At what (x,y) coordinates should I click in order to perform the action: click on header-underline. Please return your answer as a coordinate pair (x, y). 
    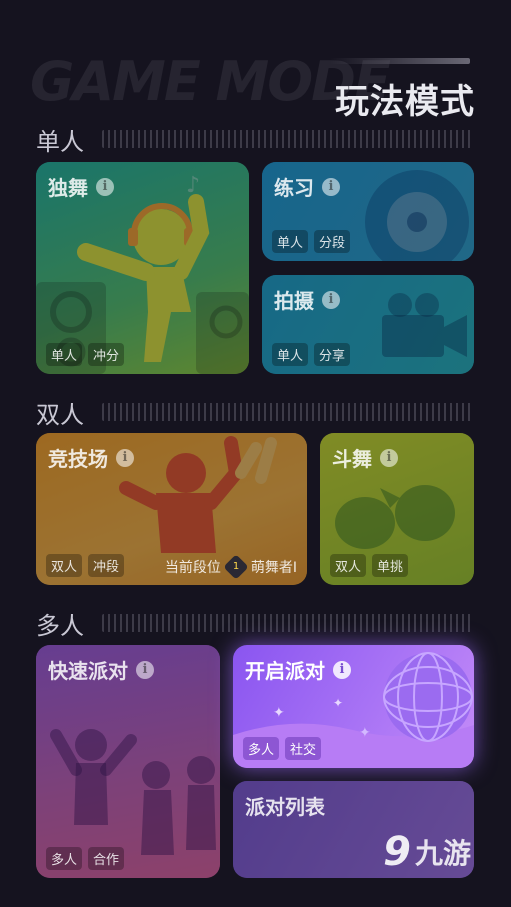
    Looking at the image, I should click on (400, 61).